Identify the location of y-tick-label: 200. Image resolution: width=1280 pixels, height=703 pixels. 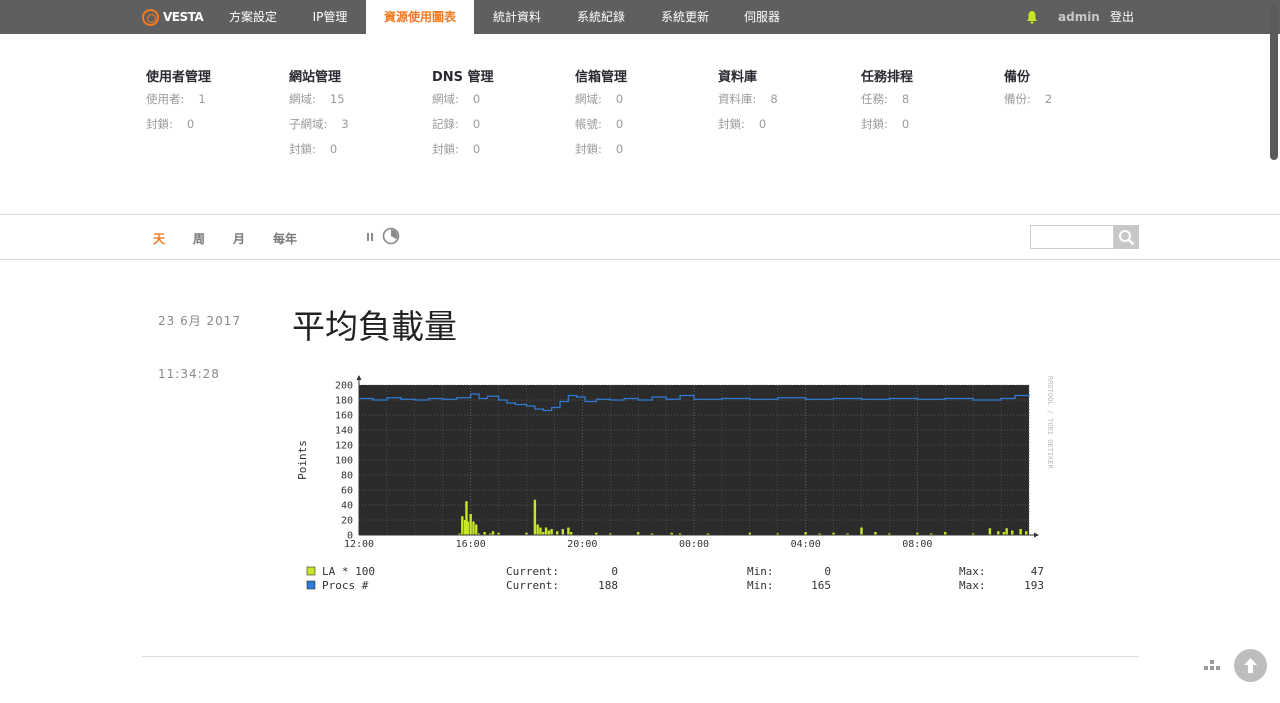
(344, 386).